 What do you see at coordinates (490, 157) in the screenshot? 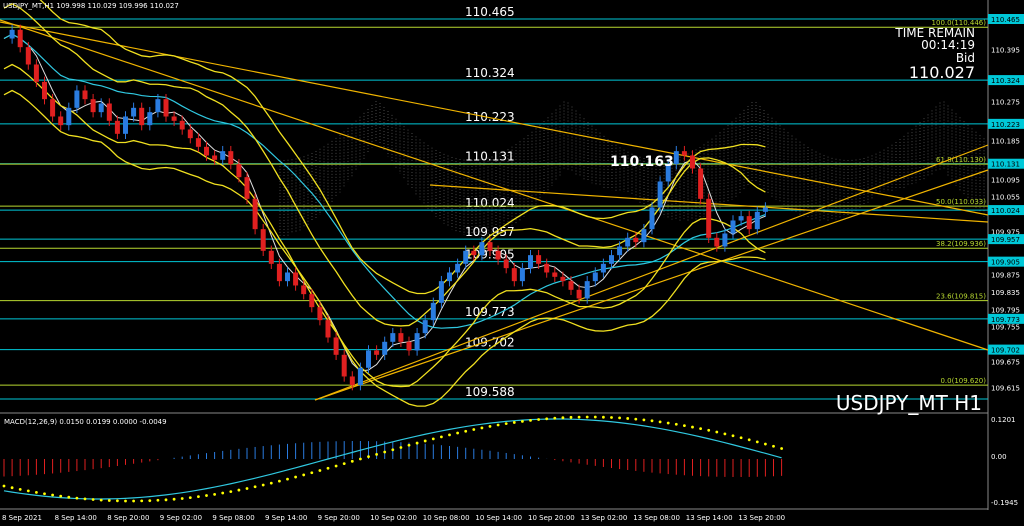
I see `price-level-label: 110.131` at bounding box center [490, 157].